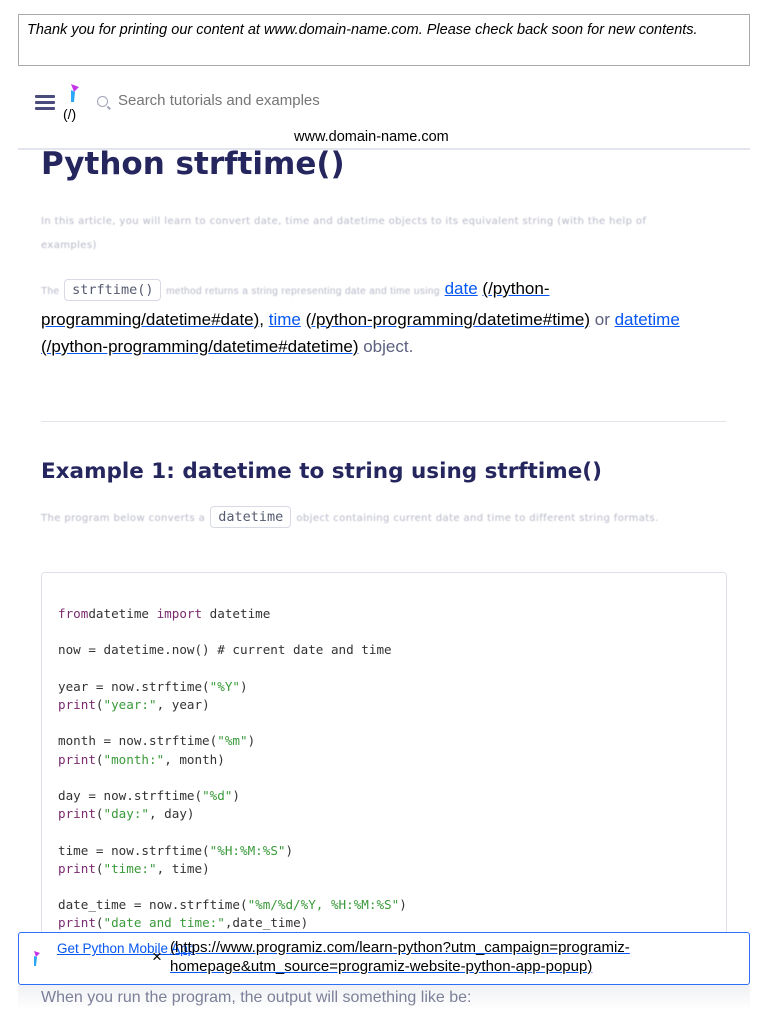 The height and width of the screenshot is (1024, 768). I want to click on section-divider, so click(383, 421).